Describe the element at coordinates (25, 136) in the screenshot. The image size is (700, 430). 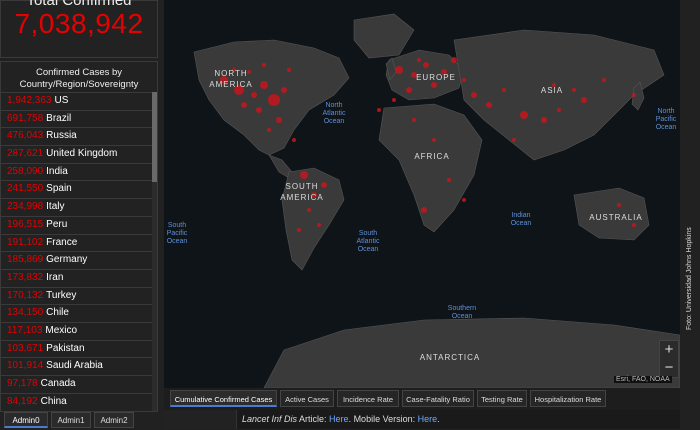
I see `case-count: 476,043` at that location.